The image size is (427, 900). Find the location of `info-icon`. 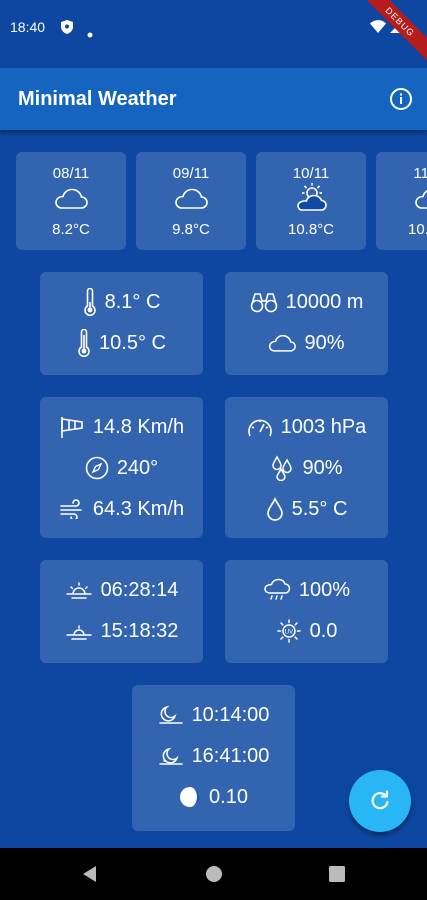

info-icon is located at coordinates (401, 99).